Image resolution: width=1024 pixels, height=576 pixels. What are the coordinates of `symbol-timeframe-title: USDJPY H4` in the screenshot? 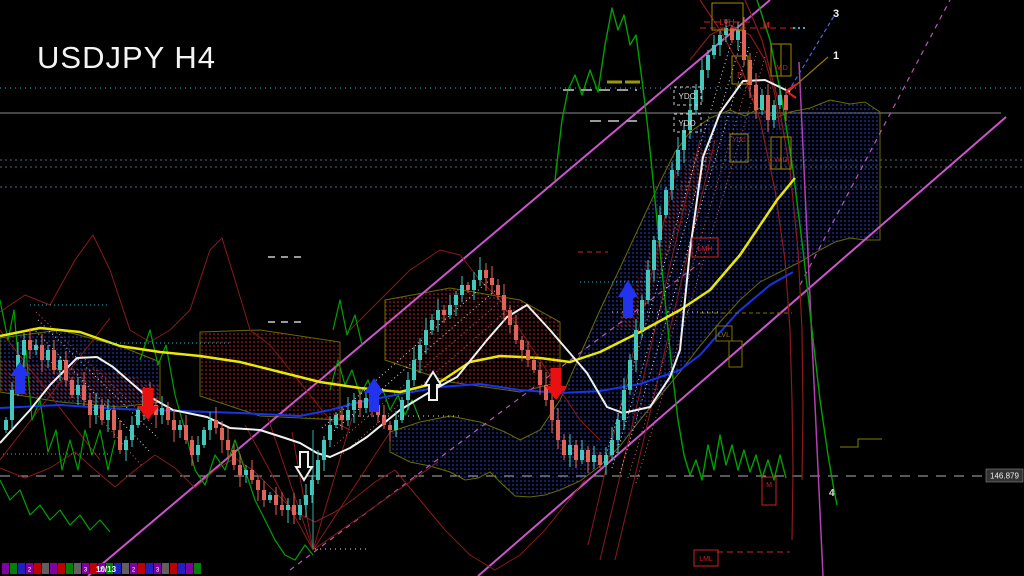 It's located at (126, 57).